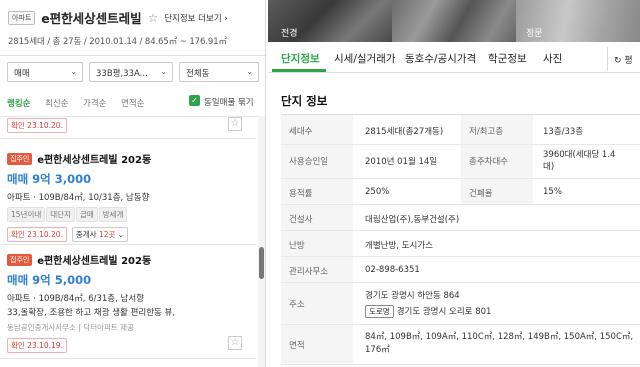  Describe the element at coordinates (22, 17) in the screenshot. I see `apartment-badge: 아파트` at that location.